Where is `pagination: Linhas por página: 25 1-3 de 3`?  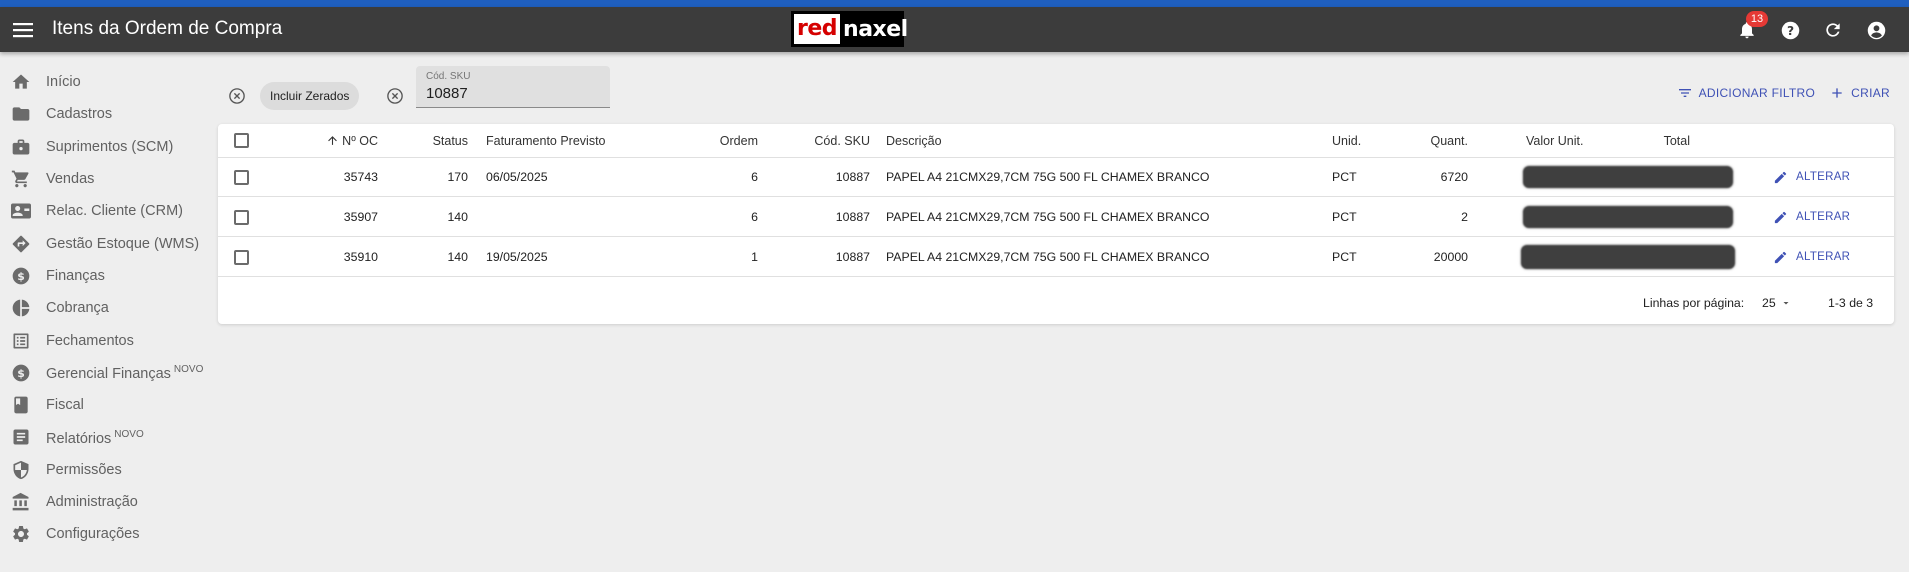
pagination: Linhas por página: 25 1-3 de 3 is located at coordinates (1056, 303).